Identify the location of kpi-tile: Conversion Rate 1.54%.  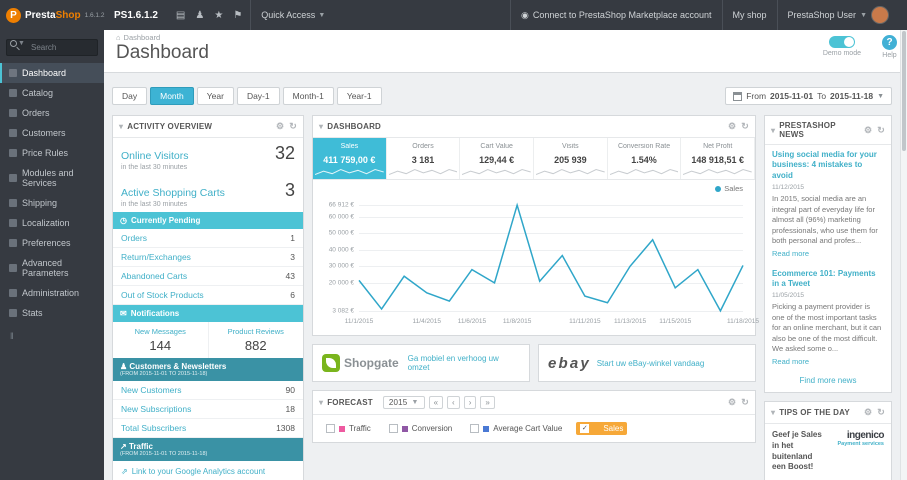
(645, 158).